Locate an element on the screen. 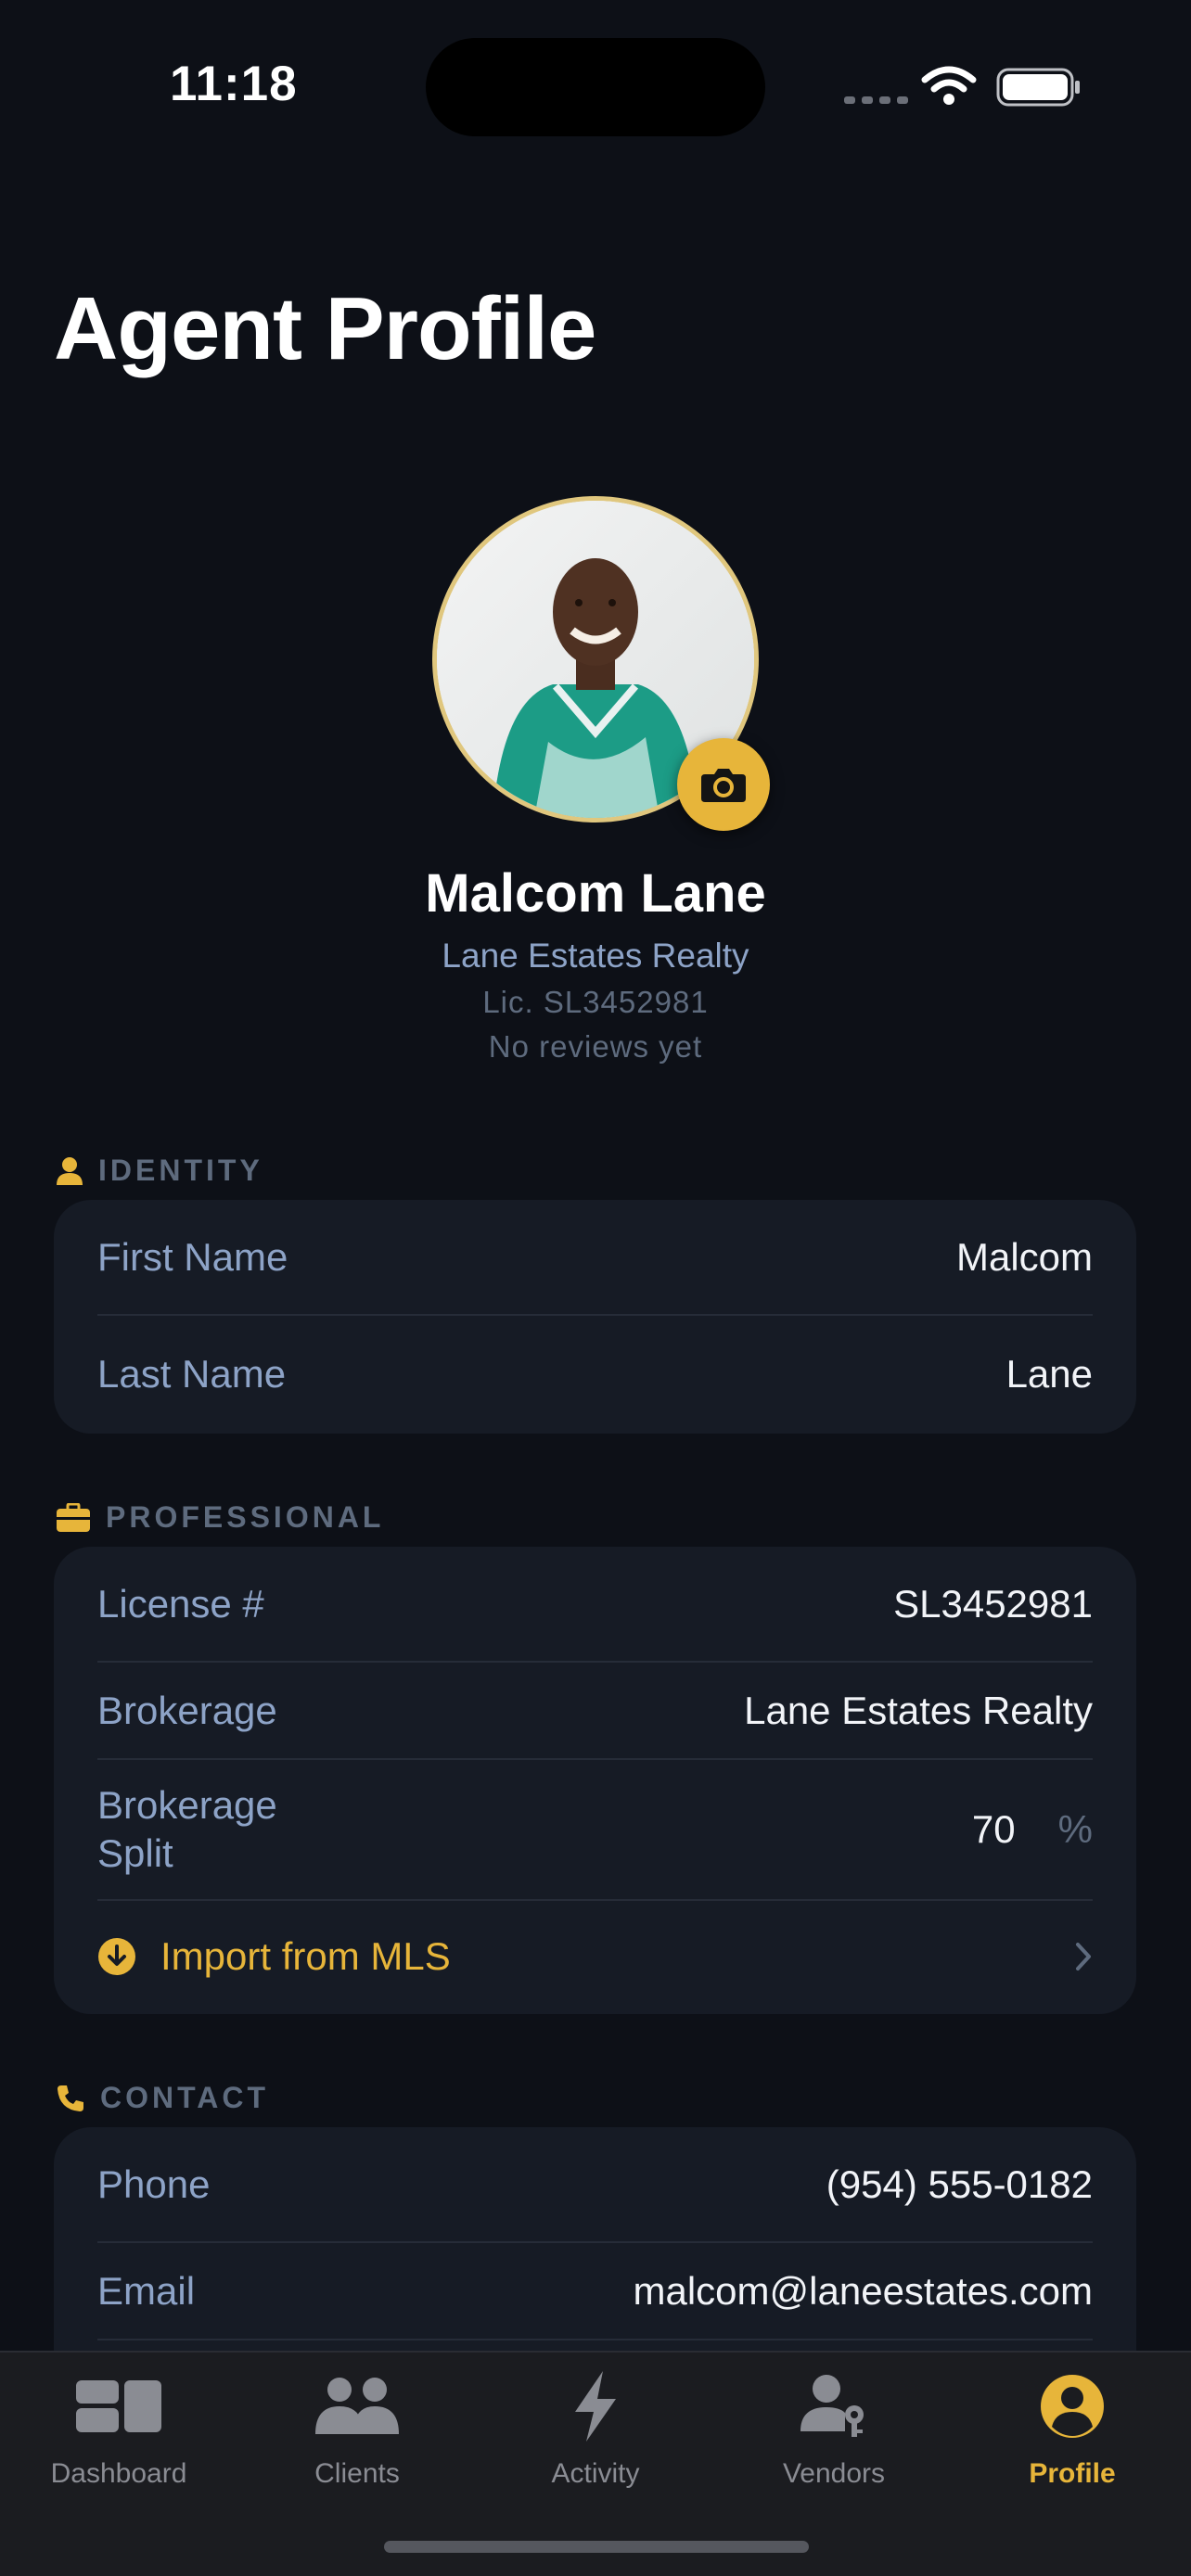  agent-license: Lic. SL3452981 is located at coordinates (595, 1002).